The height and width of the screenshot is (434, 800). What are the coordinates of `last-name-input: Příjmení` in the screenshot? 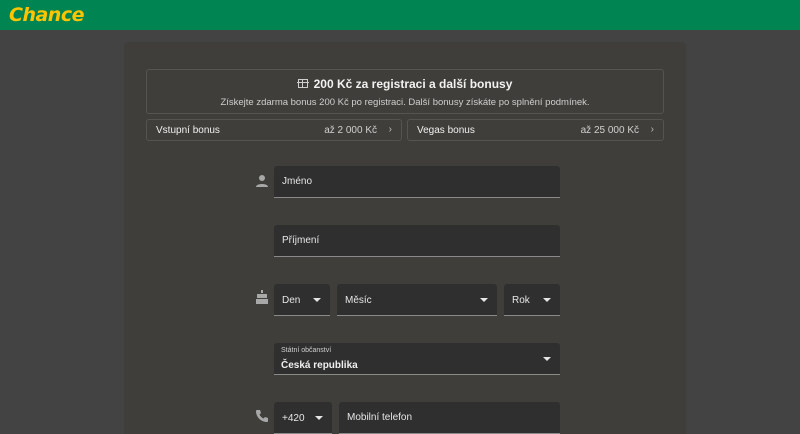 It's located at (417, 241).